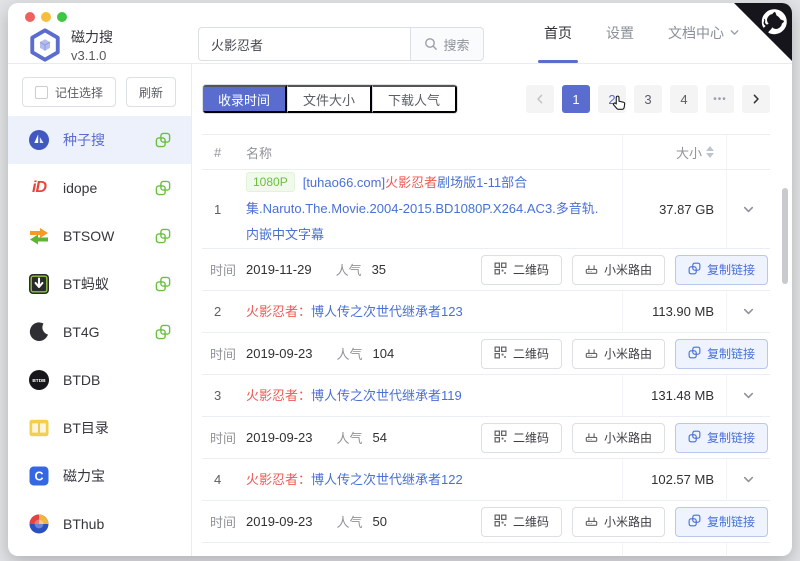 This screenshot has width=800, height=561. What do you see at coordinates (39, 380) in the screenshot?
I see `btdb-icon: BTDB` at bounding box center [39, 380].